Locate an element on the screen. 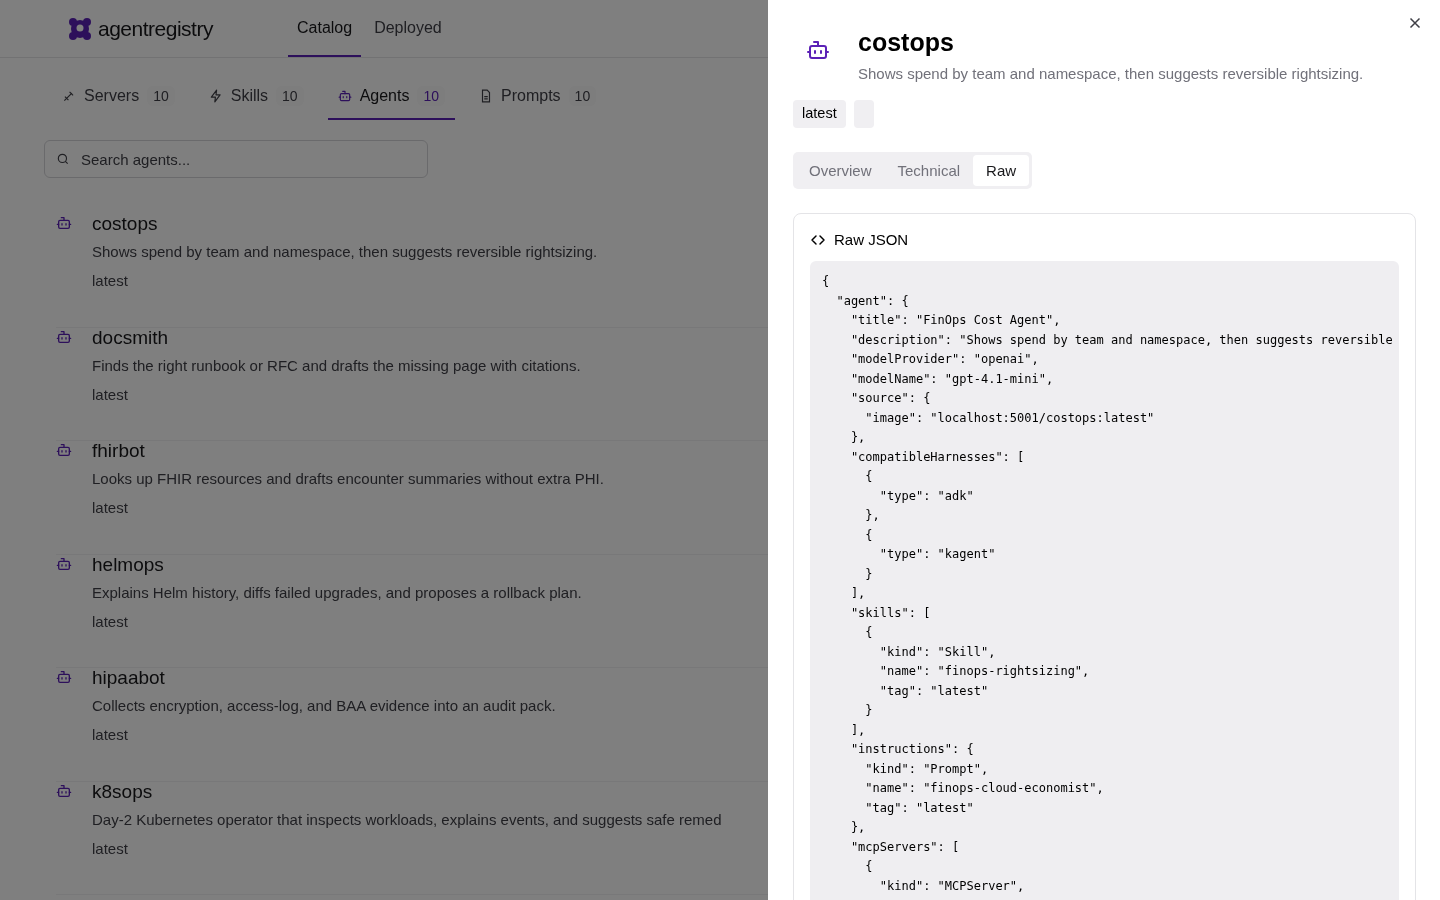 This screenshot has width=1440, height=900. code-line: "kind": "Prompt", is located at coordinates (926, 769).